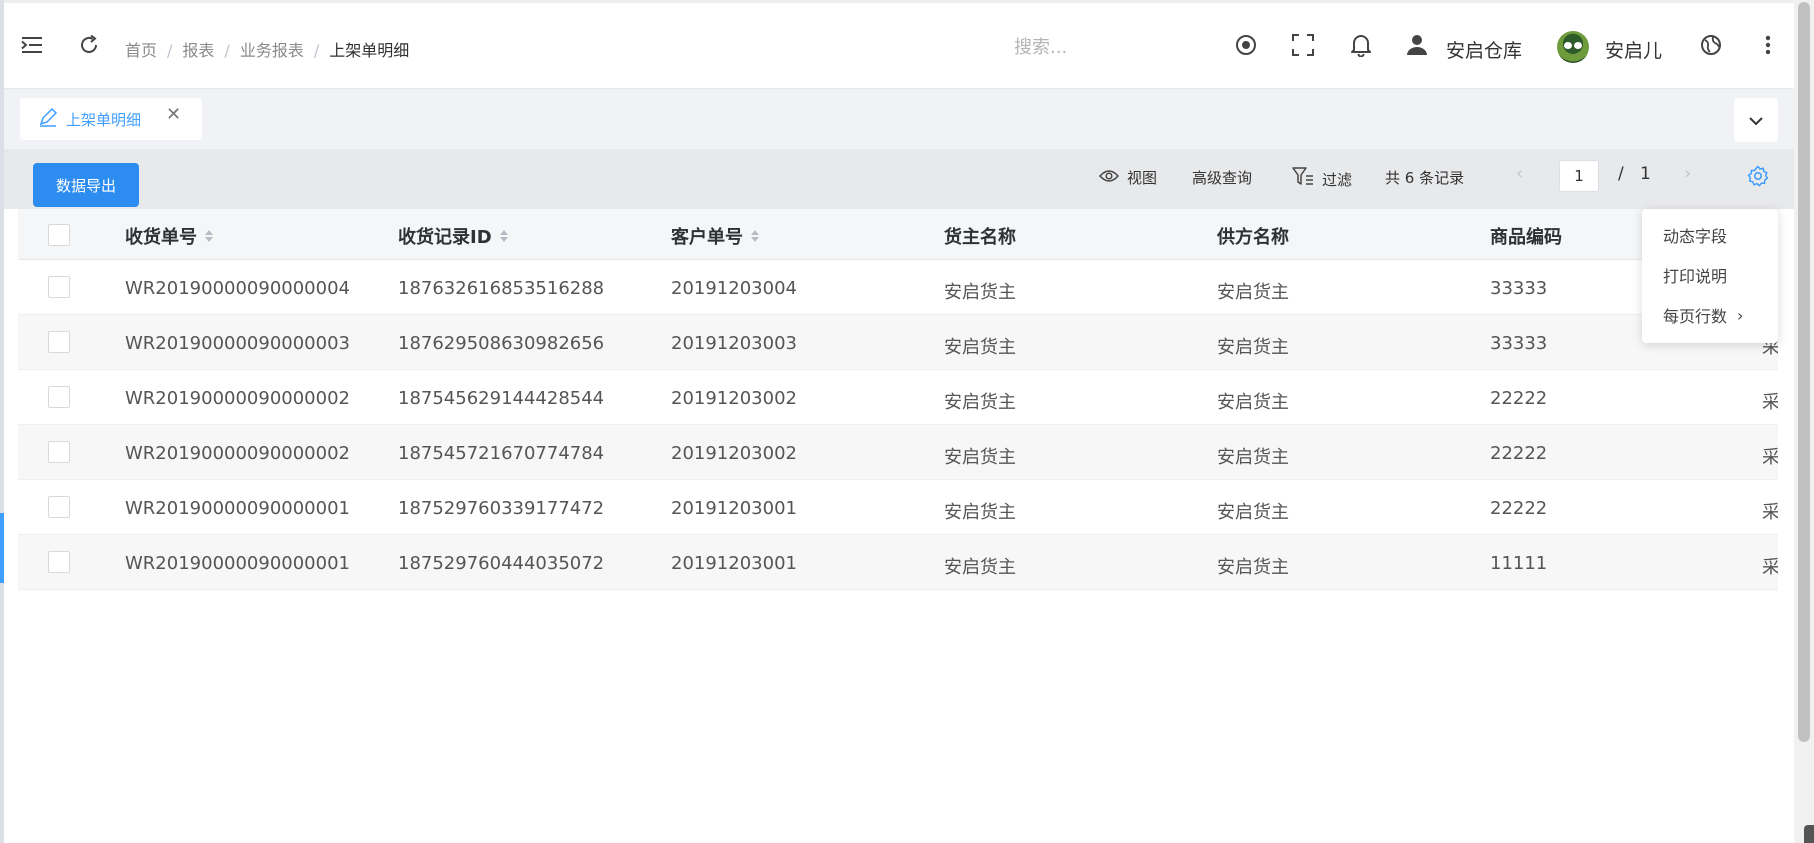 The height and width of the screenshot is (843, 1814). I want to click on tab-label: 上架单明细, so click(104, 119).